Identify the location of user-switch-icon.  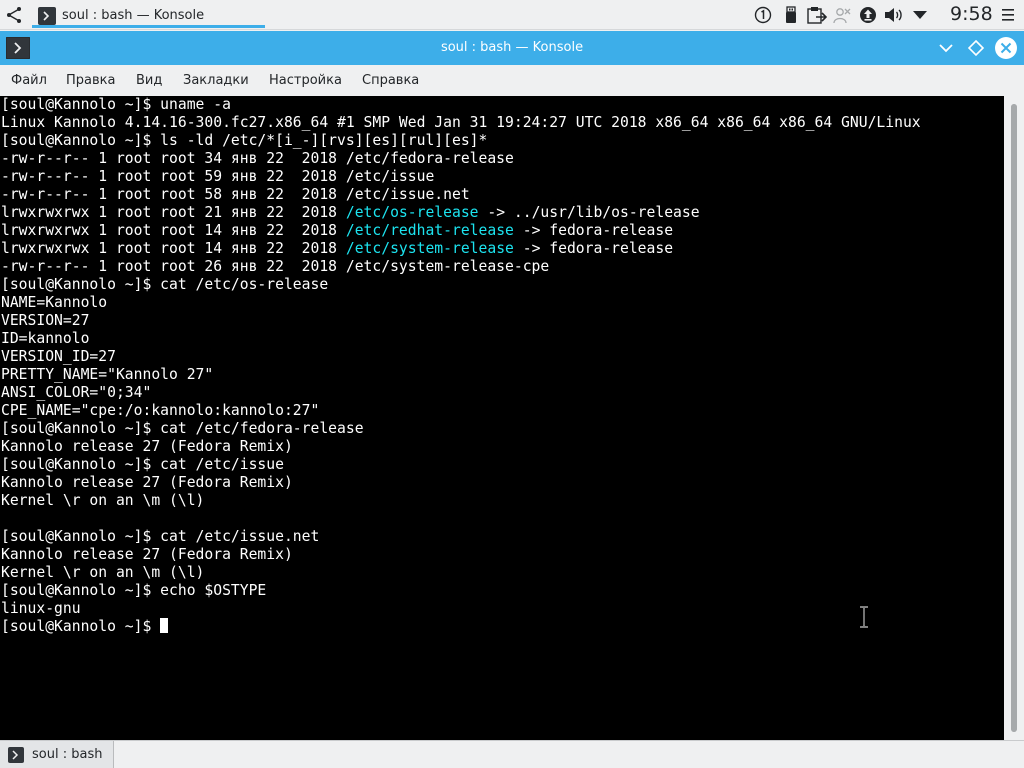
(842, 15).